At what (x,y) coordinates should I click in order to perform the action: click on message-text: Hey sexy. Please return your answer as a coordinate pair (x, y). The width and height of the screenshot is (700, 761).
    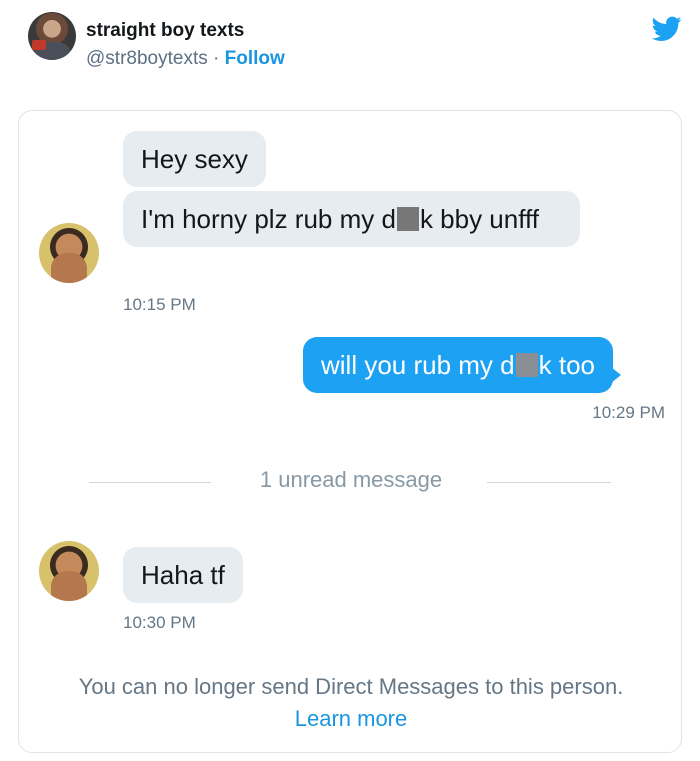
    Looking at the image, I should click on (194, 159).